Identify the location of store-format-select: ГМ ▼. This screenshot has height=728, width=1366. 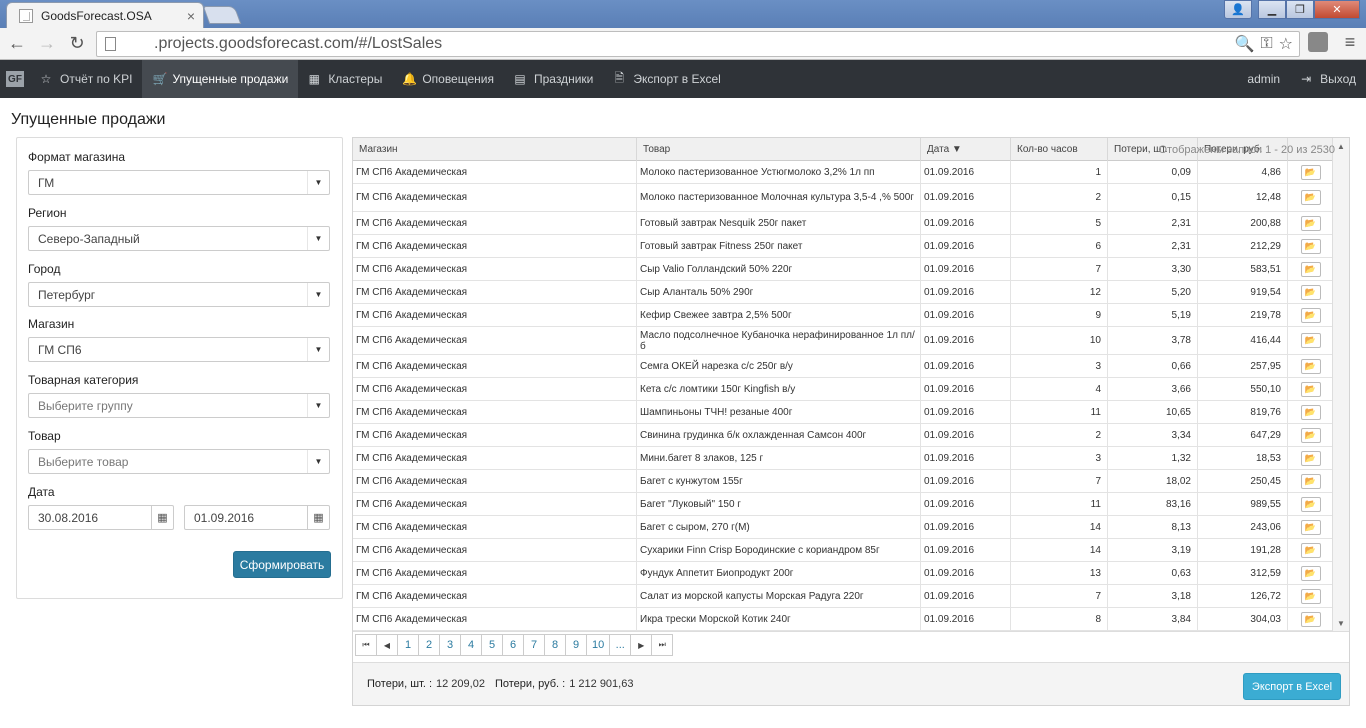
(179, 182).